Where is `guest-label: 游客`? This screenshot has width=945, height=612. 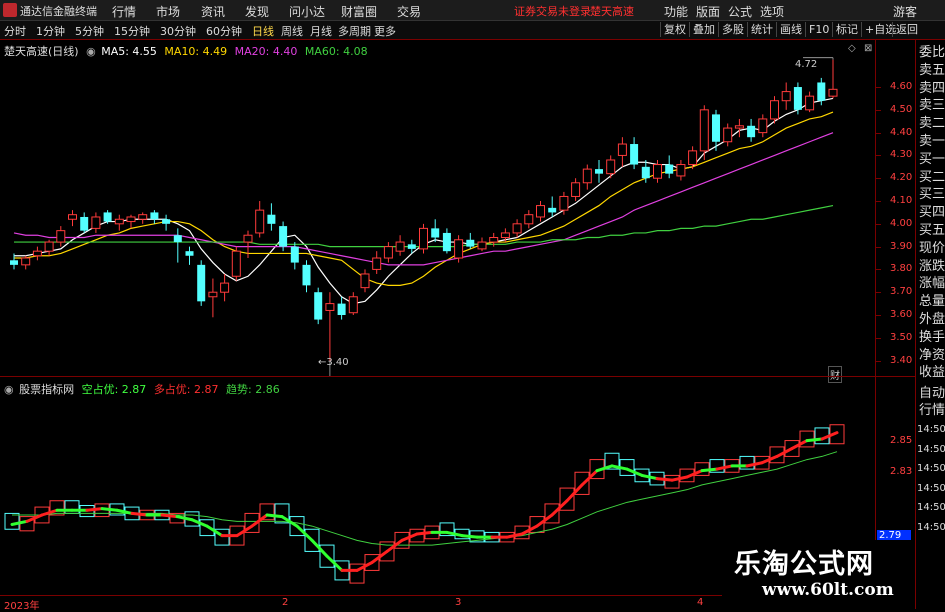 guest-label: 游客 is located at coordinates (905, 11).